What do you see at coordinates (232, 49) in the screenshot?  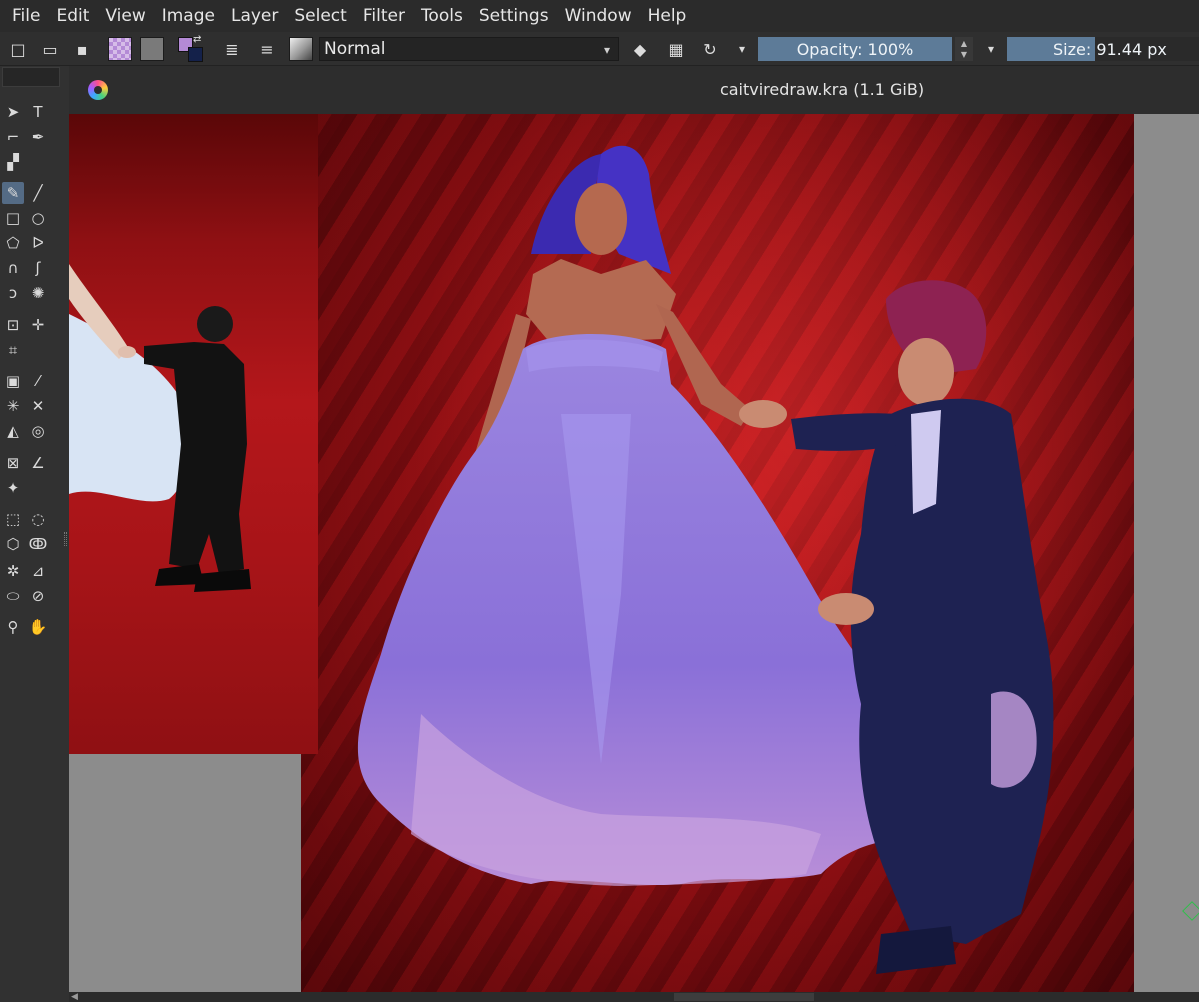 I see `wrap-around-icon: ≣` at bounding box center [232, 49].